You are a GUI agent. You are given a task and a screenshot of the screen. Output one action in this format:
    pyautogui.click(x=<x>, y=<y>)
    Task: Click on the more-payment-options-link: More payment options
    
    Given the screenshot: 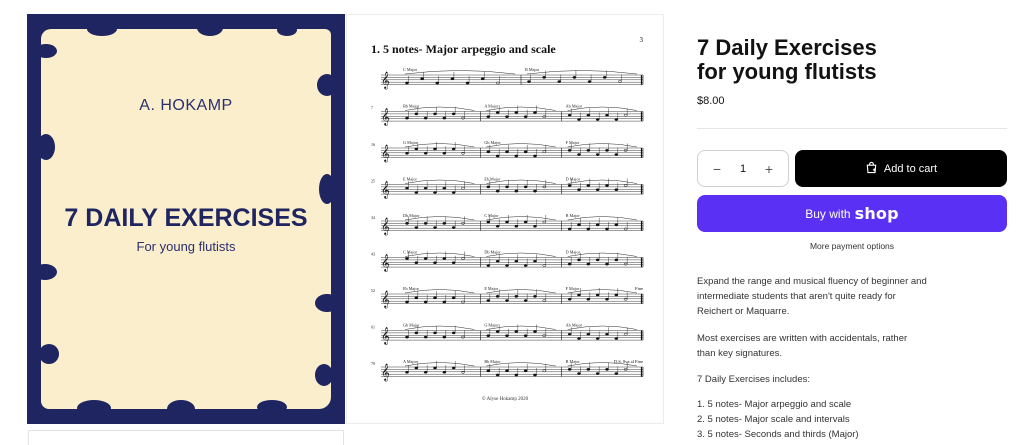 What is the action you would take?
    pyautogui.click(x=852, y=246)
    